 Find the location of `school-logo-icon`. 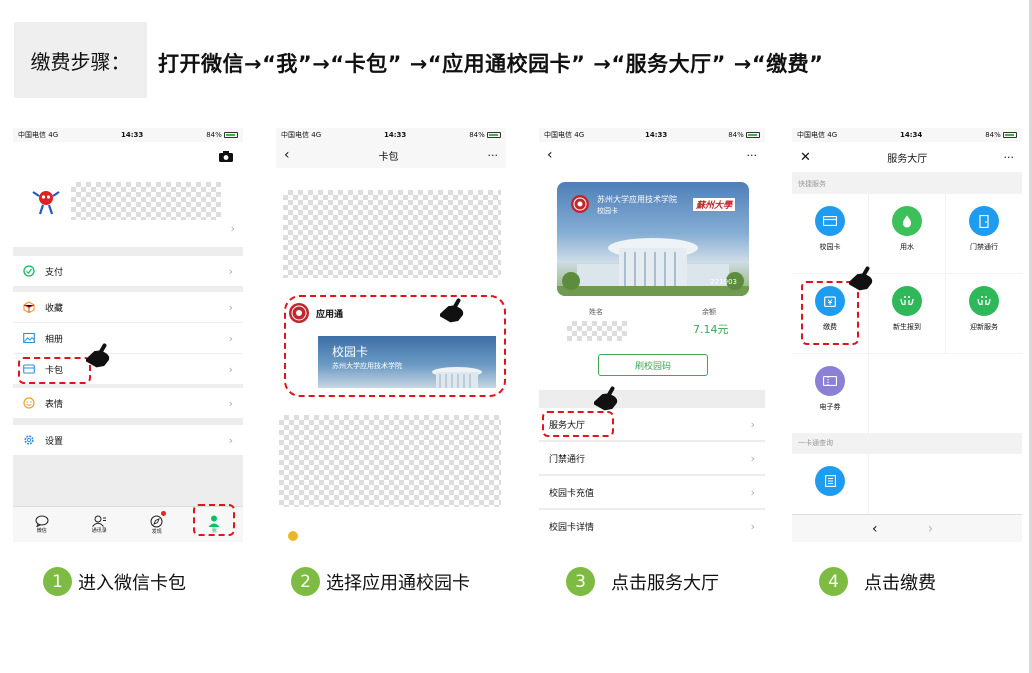

school-logo-icon is located at coordinates (580, 204).